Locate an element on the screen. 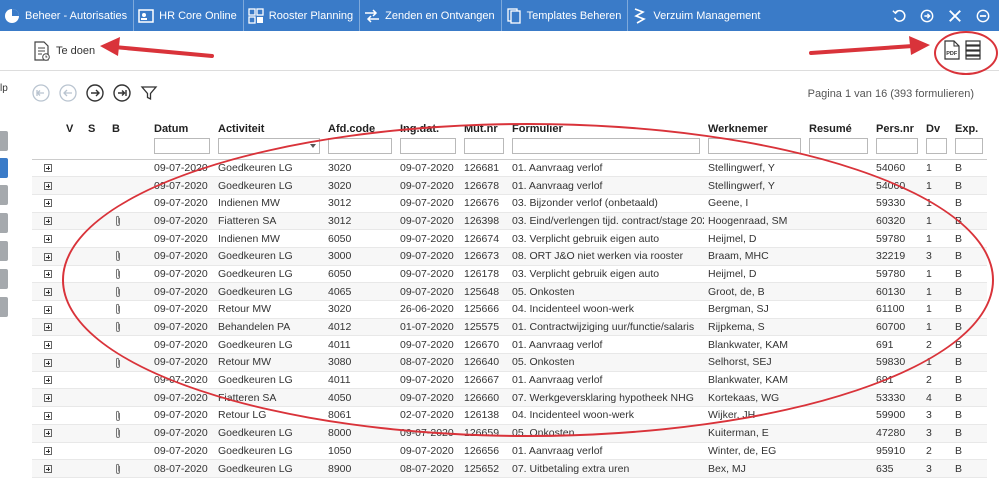 The width and height of the screenshot is (999, 480). tools-icon is located at coordinates (955, 16).